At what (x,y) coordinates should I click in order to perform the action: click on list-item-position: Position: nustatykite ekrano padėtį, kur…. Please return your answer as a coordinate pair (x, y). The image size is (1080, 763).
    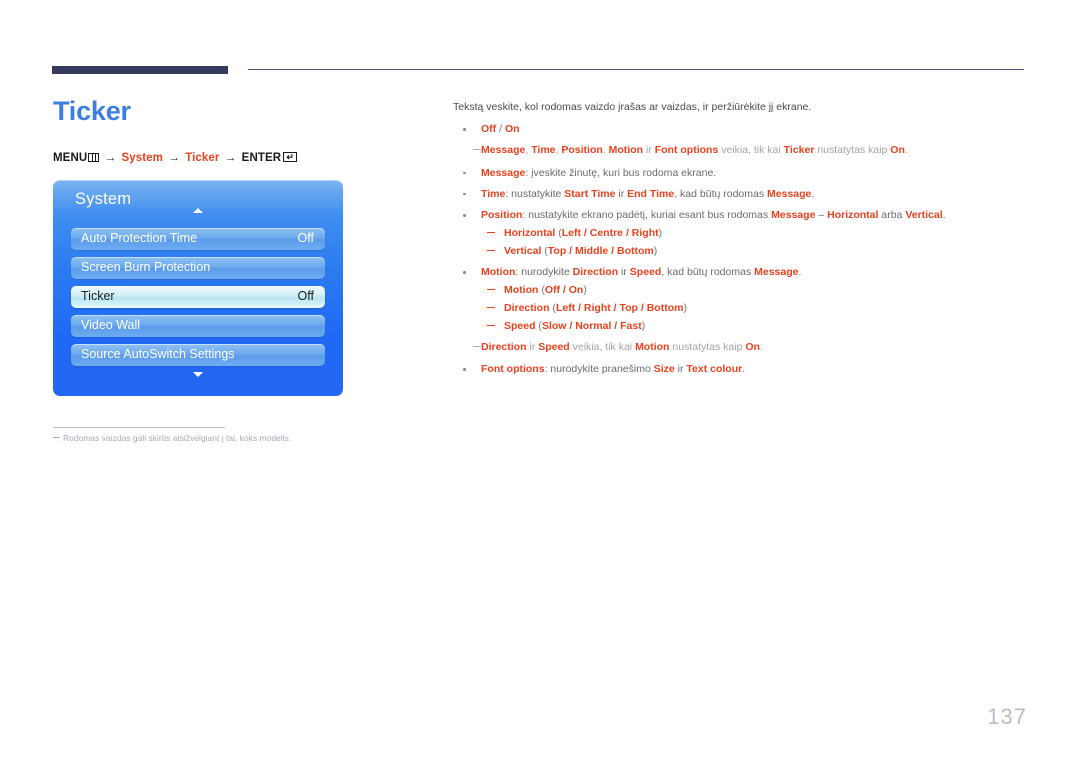
    Looking at the image, I should click on (740, 233).